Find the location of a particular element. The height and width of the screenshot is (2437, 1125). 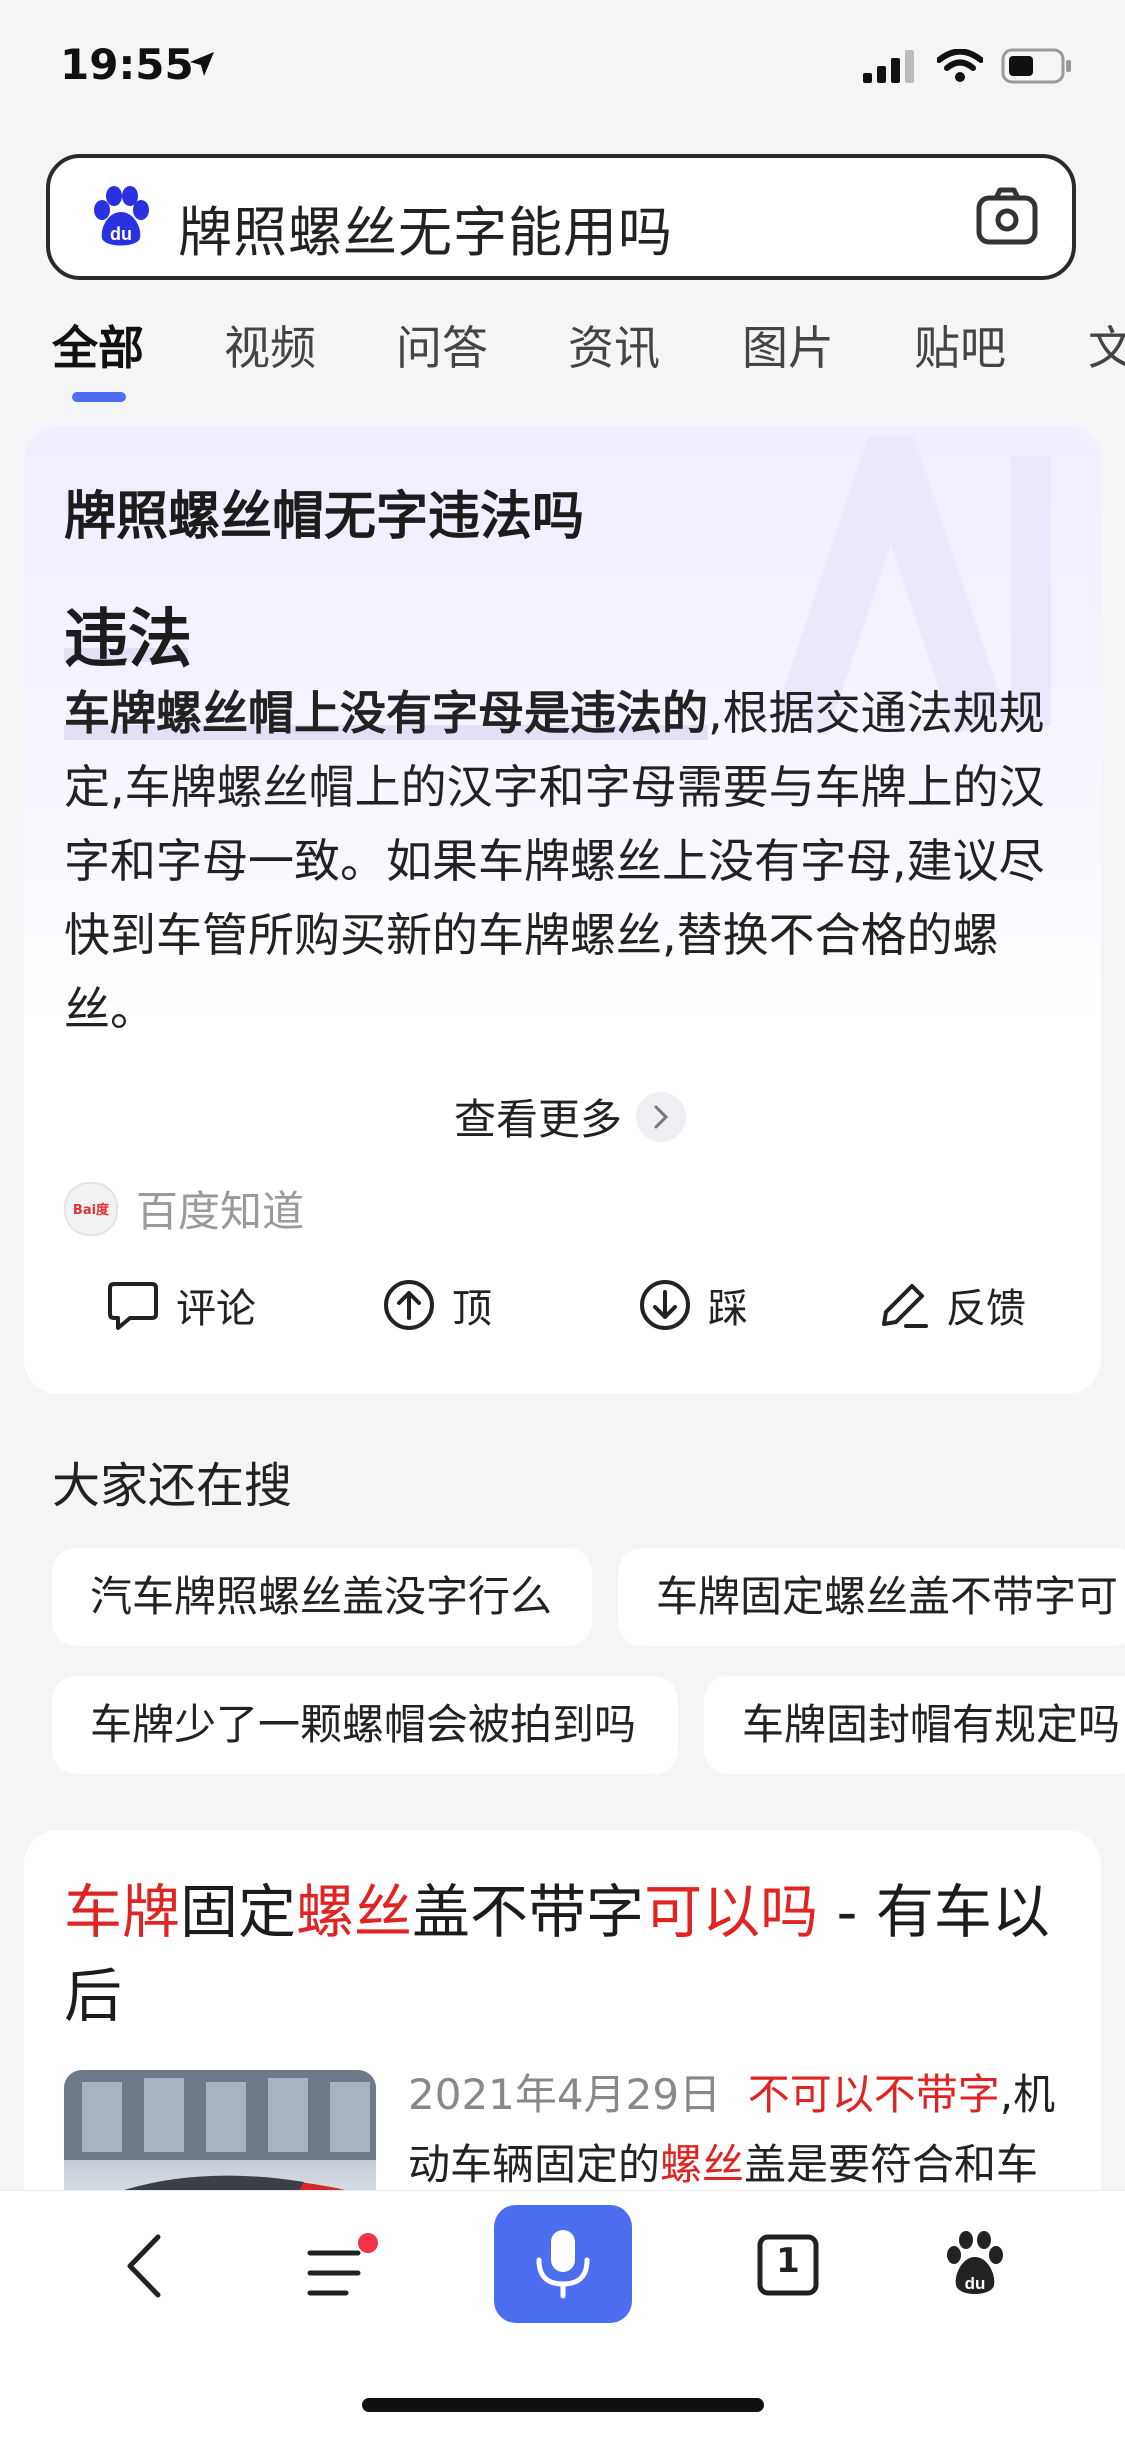

home-indicator is located at coordinates (563, 2405).